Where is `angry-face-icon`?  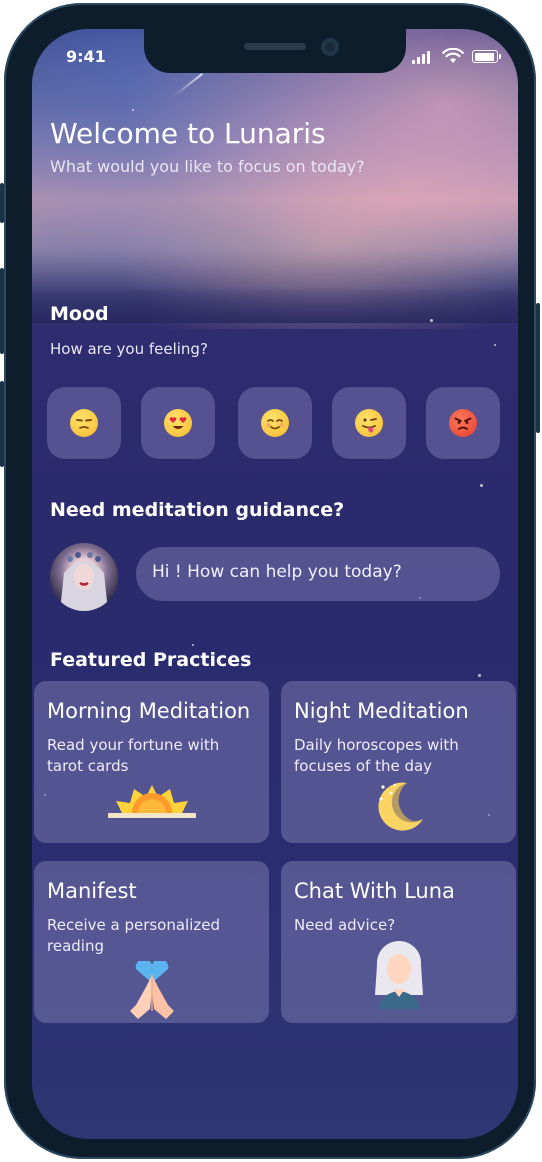
angry-face-icon is located at coordinates (463, 423).